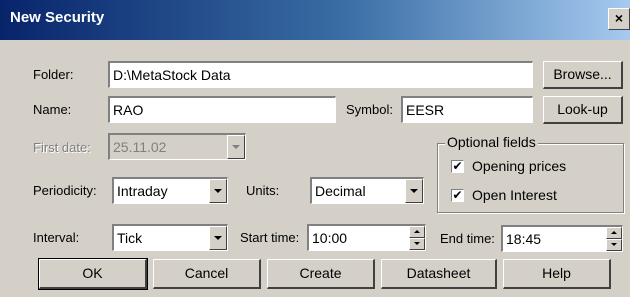 The width and height of the screenshot is (630, 297). What do you see at coordinates (583, 110) in the screenshot?
I see `lookup-button: Look-up` at bounding box center [583, 110].